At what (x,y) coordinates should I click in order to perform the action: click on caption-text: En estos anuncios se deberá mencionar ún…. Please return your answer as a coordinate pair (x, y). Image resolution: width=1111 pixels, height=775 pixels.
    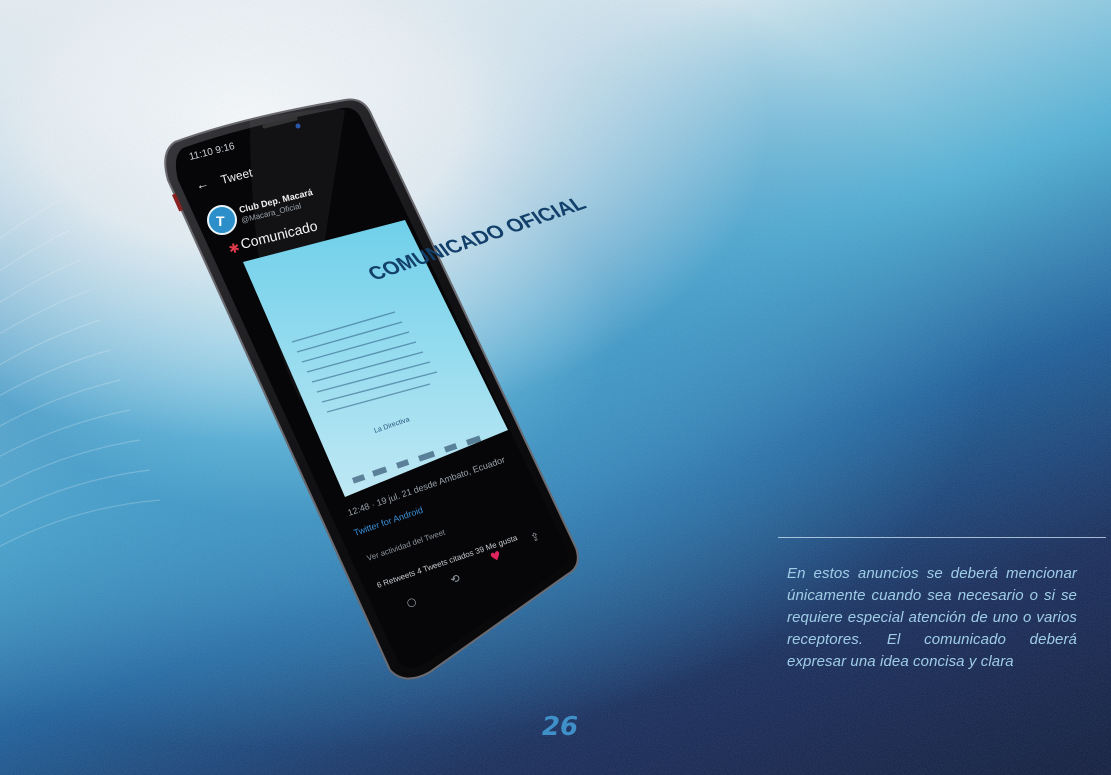
    Looking at the image, I should click on (932, 617).